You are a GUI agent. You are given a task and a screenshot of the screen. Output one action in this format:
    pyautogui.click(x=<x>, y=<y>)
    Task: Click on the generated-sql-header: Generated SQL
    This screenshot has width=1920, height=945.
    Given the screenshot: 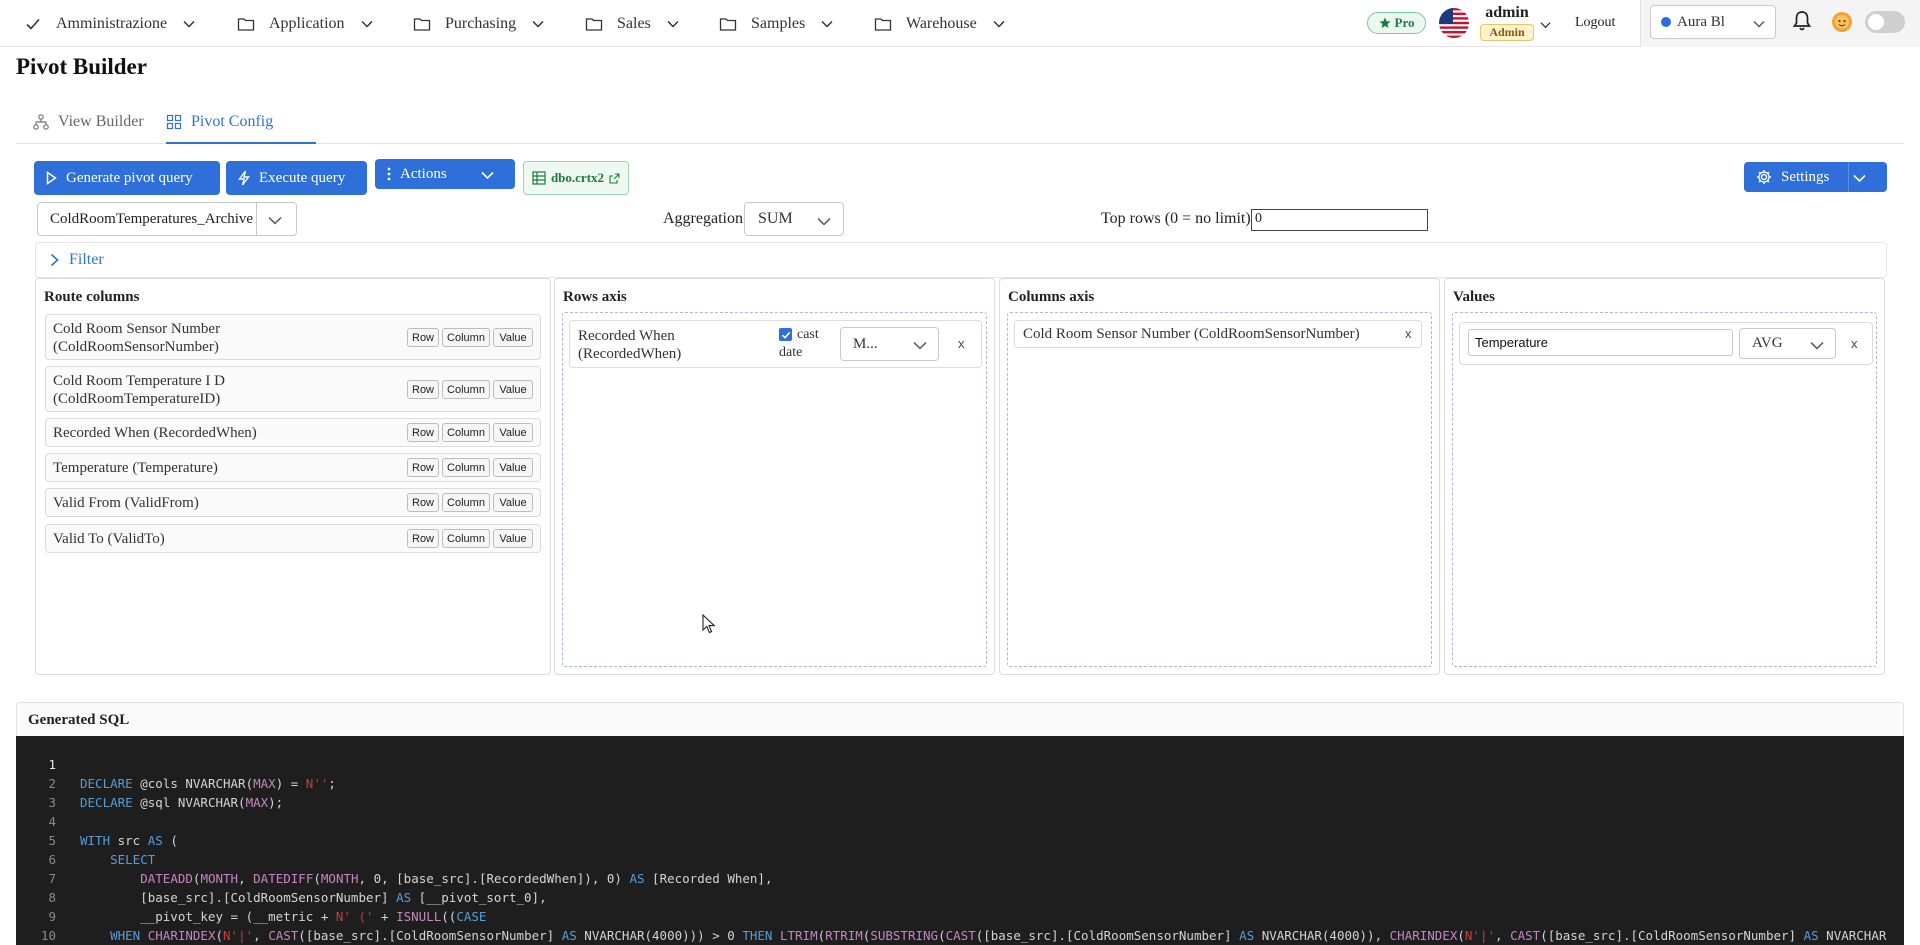 What is the action you would take?
    pyautogui.click(x=960, y=719)
    